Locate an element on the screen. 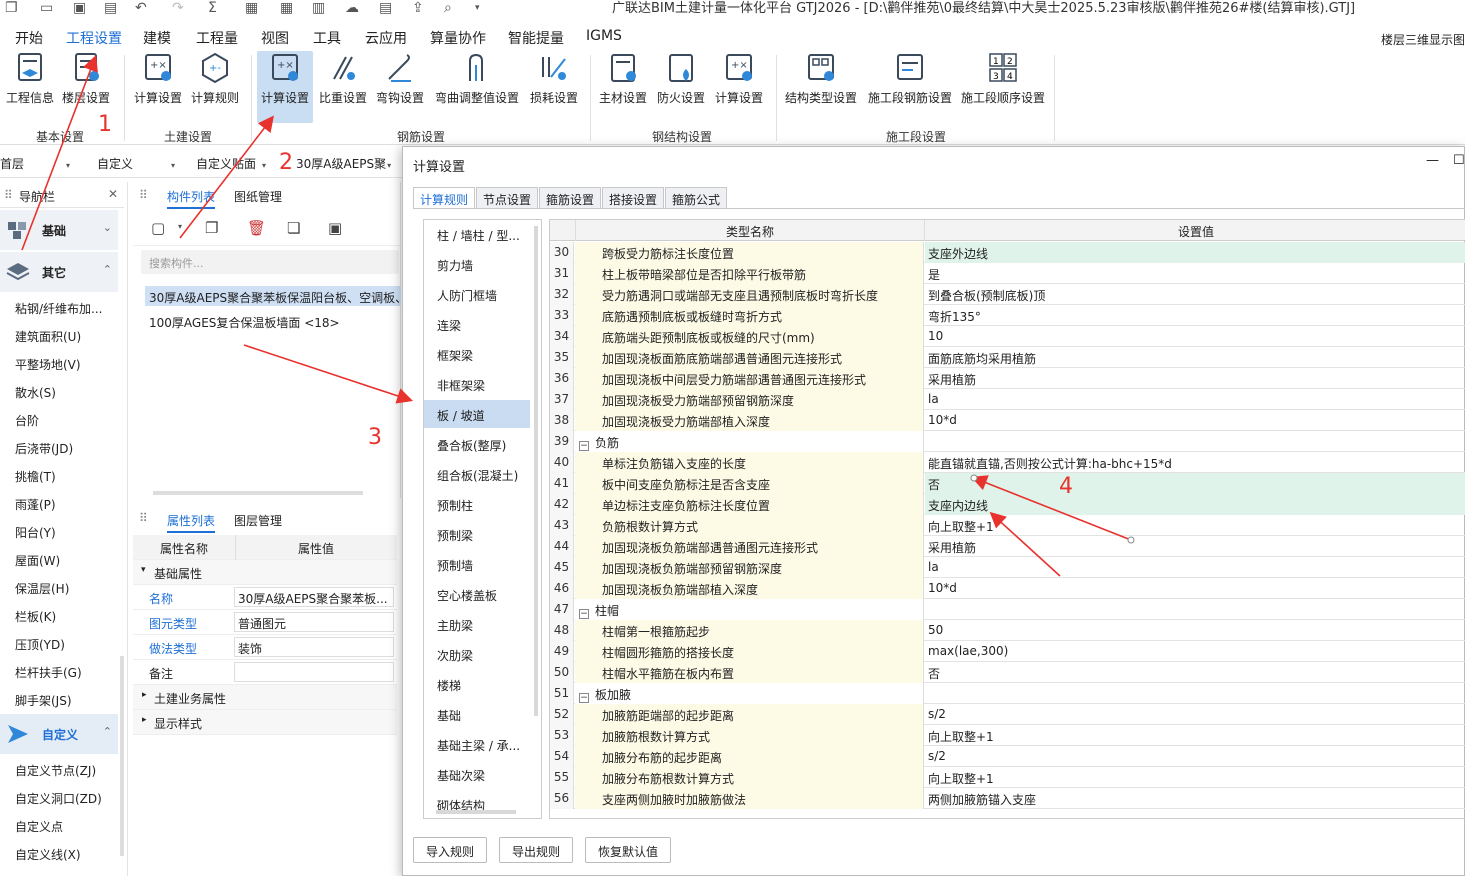 Image resolution: width=1465 pixels, height=876 pixels. rebar-calc-settings-button: +× 计算设置 is located at coordinates (285, 87).